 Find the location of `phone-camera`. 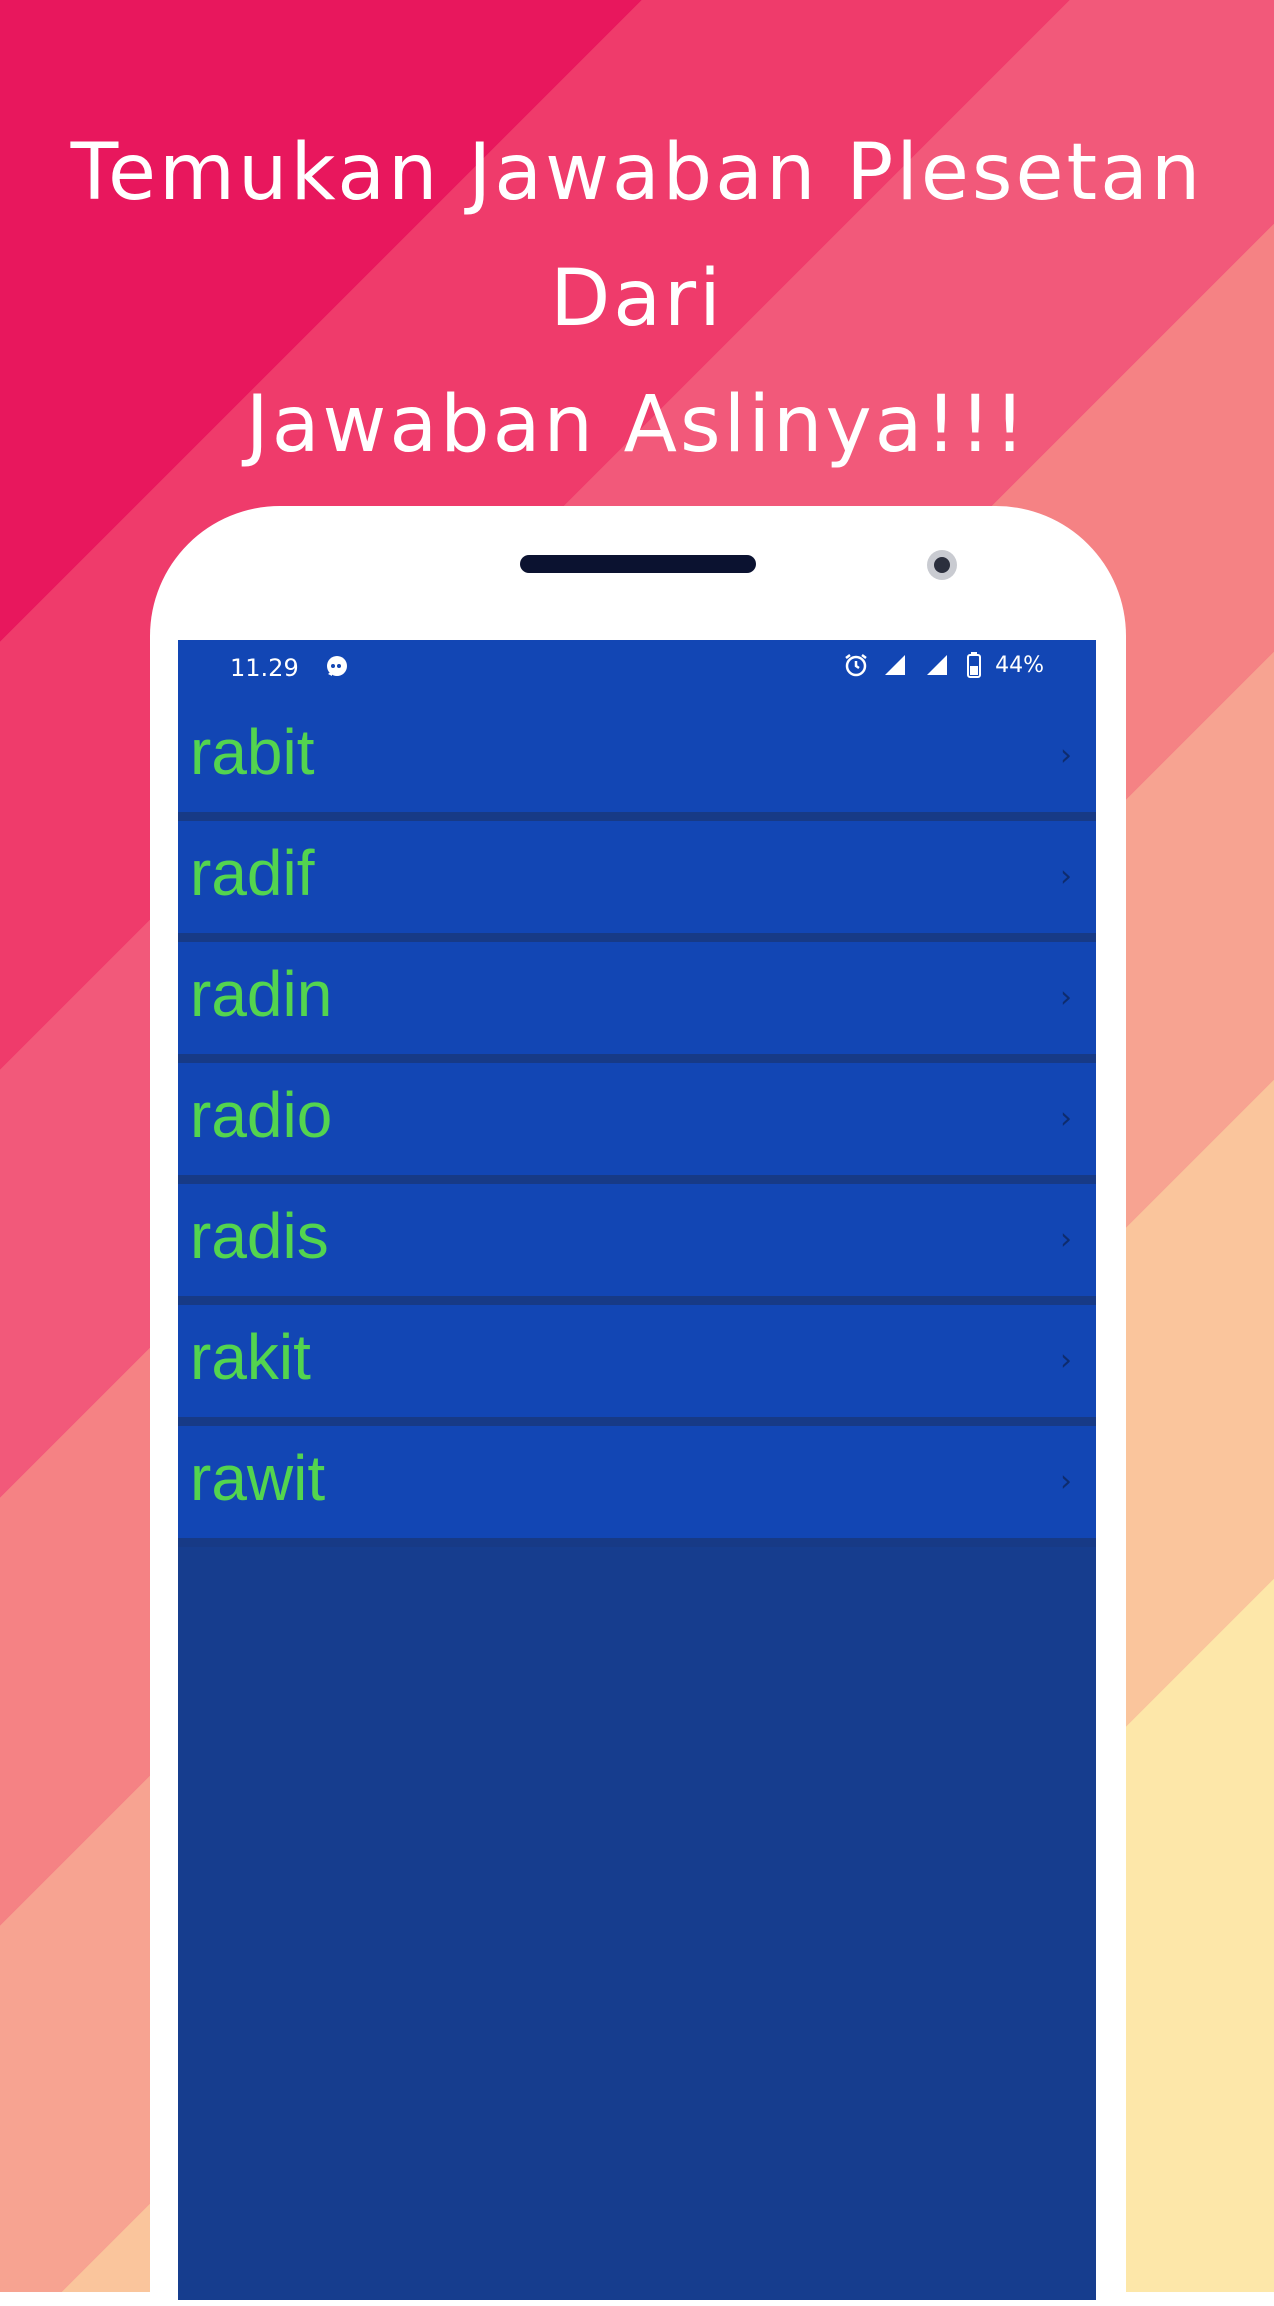

phone-camera is located at coordinates (942, 565).